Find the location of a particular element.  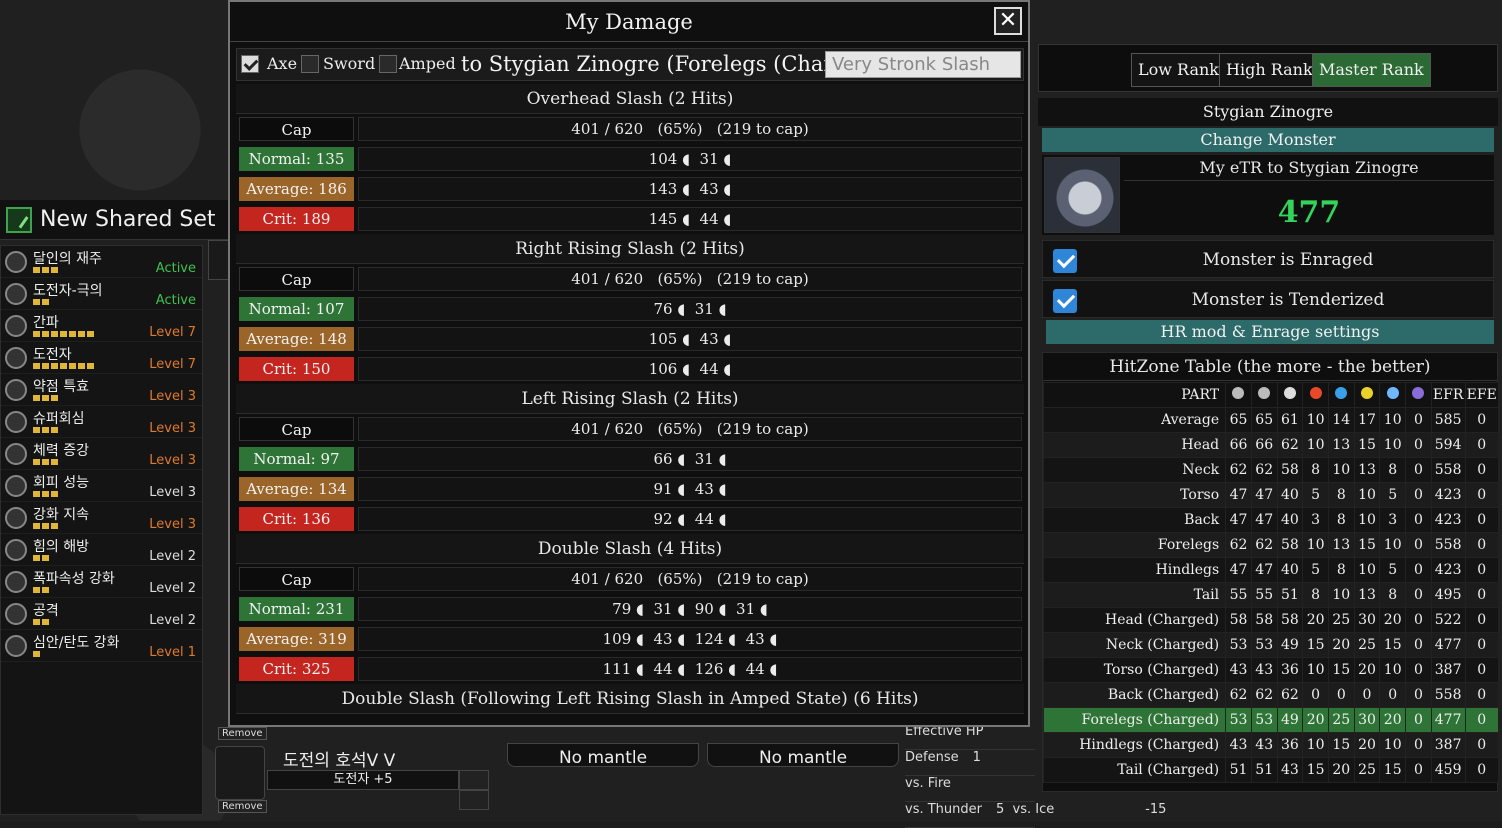

hitzone-row: Forelegs (Charged) 53 53 49 20 25 30 20 0 477 0 is located at coordinates (1270, 720).